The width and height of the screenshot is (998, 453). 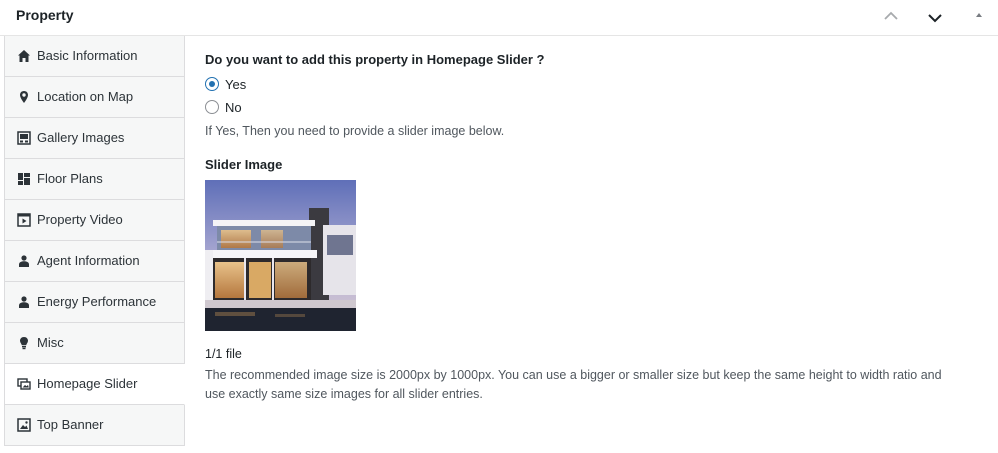 I want to click on video-icon, so click(x=24, y=220).